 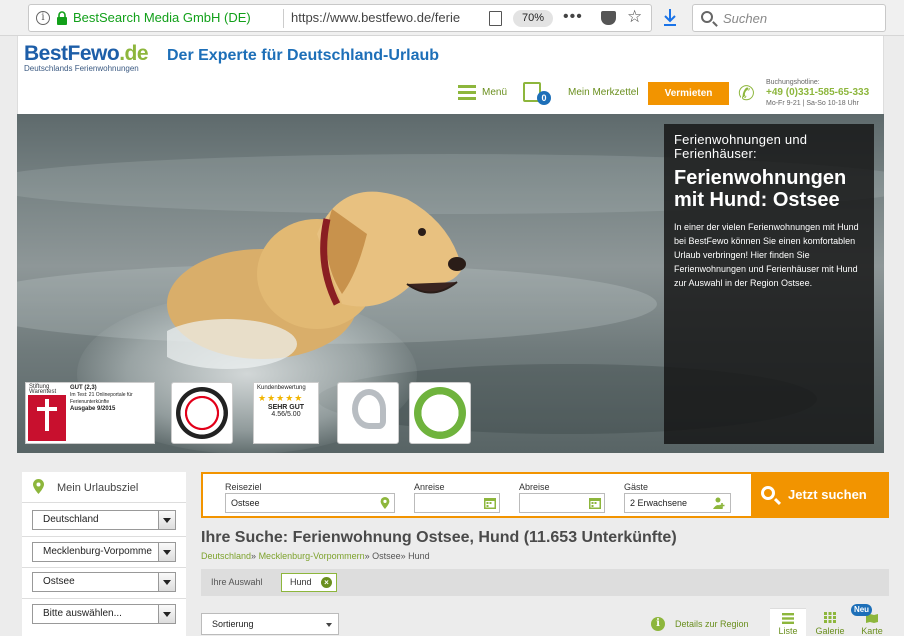 I want to click on review-grade: SEHR GUT, so click(x=286, y=407).